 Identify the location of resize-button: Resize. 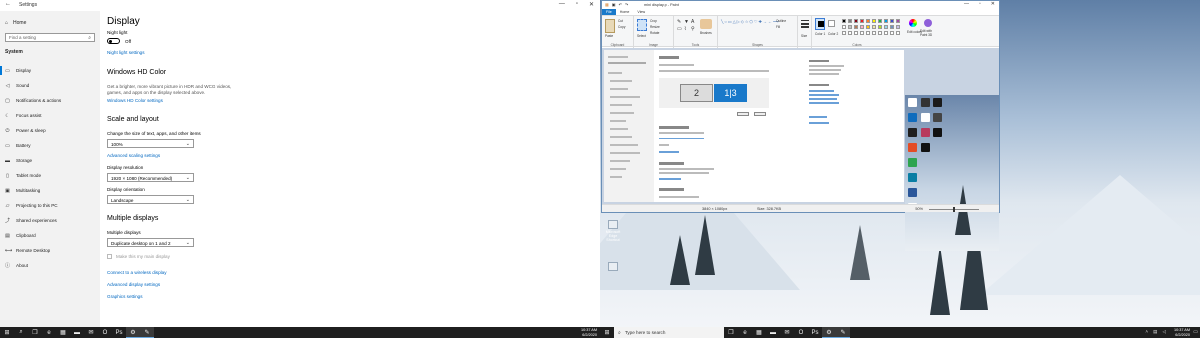
(655, 27).